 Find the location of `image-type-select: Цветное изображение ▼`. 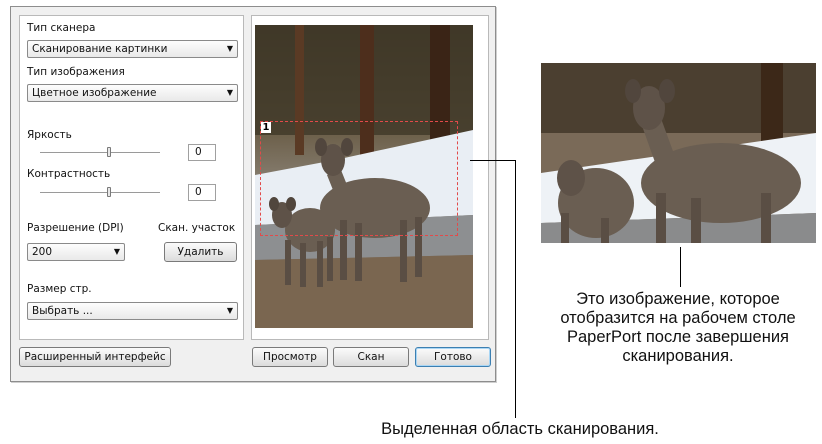

image-type-select: Цветное изображение ▼ is located at coordinates (132, 93).